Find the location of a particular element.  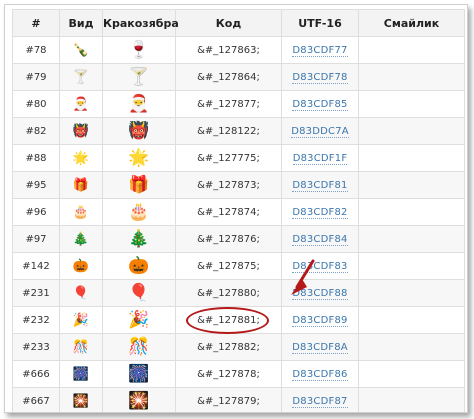

utf16-cell: D83CDF89 is located at coordinates (320, 320).